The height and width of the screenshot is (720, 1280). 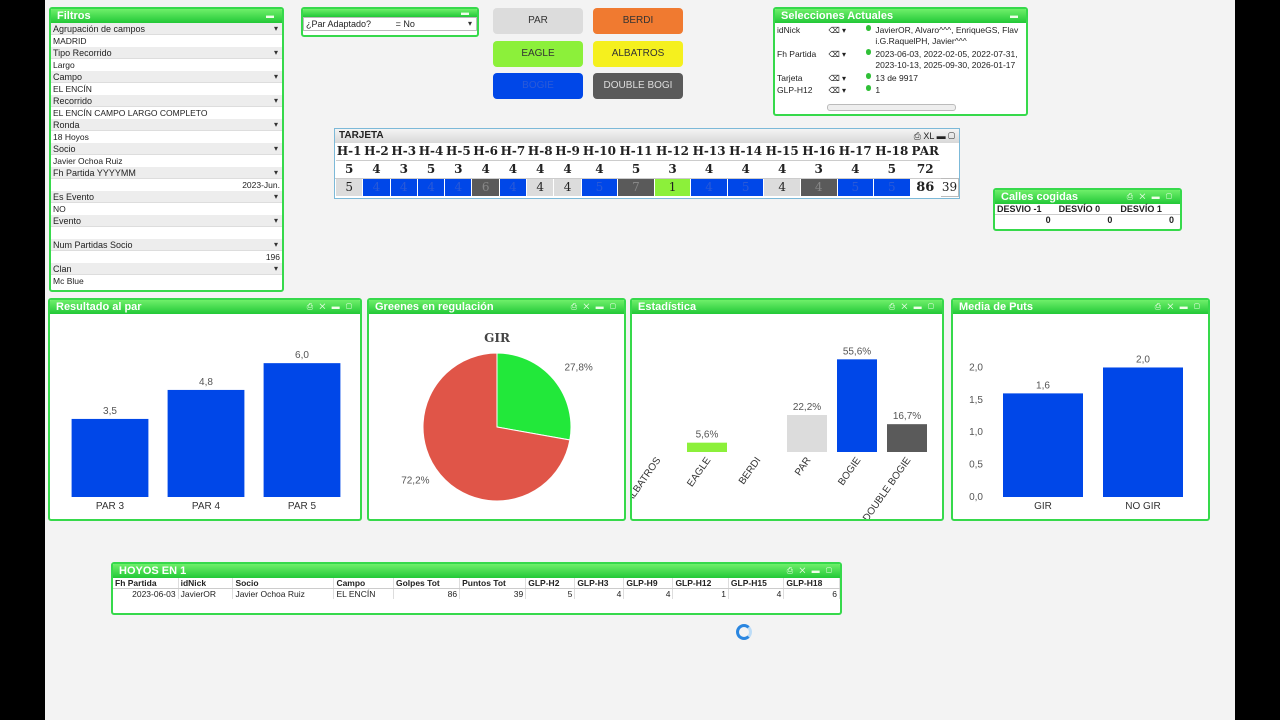 What do you see at coordinates (756, 593) in the screenshot?
I see `hoyos-cell: 4` at bounding box center [756, 593].